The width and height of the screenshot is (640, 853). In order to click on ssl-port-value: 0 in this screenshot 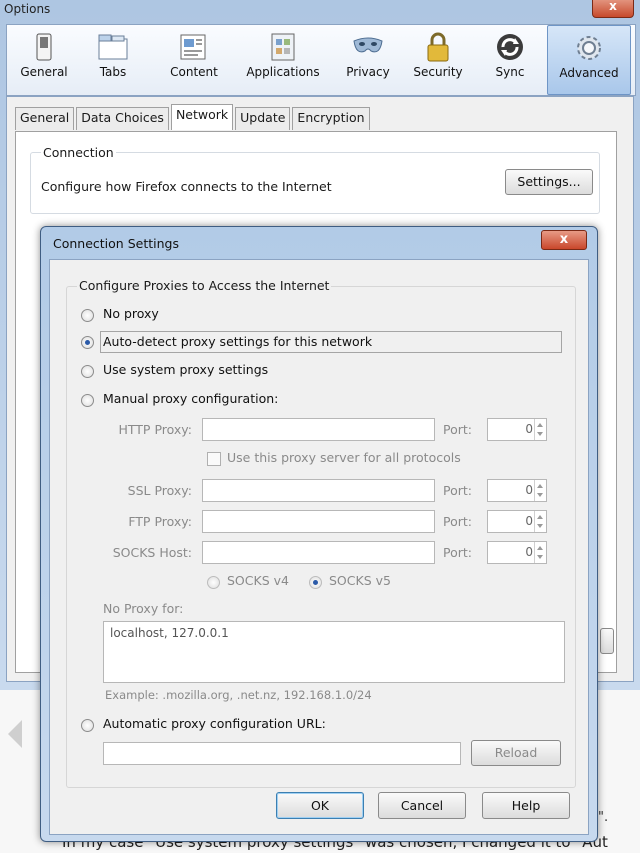, I will do `click(529, 490)`.